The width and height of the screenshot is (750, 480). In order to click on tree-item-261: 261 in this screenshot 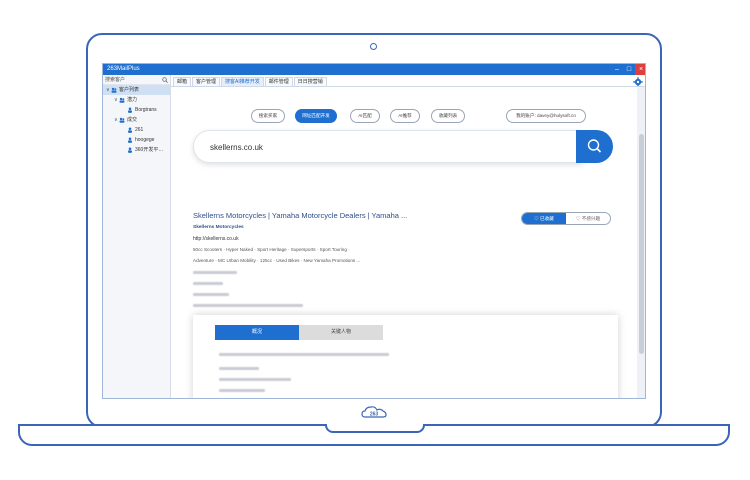, I will do `click(136, 130)`.